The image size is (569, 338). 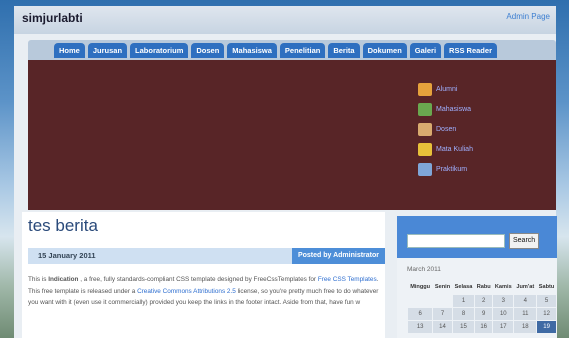 I want to click on nav-tab-home: Home, so click(x=69, y=50).